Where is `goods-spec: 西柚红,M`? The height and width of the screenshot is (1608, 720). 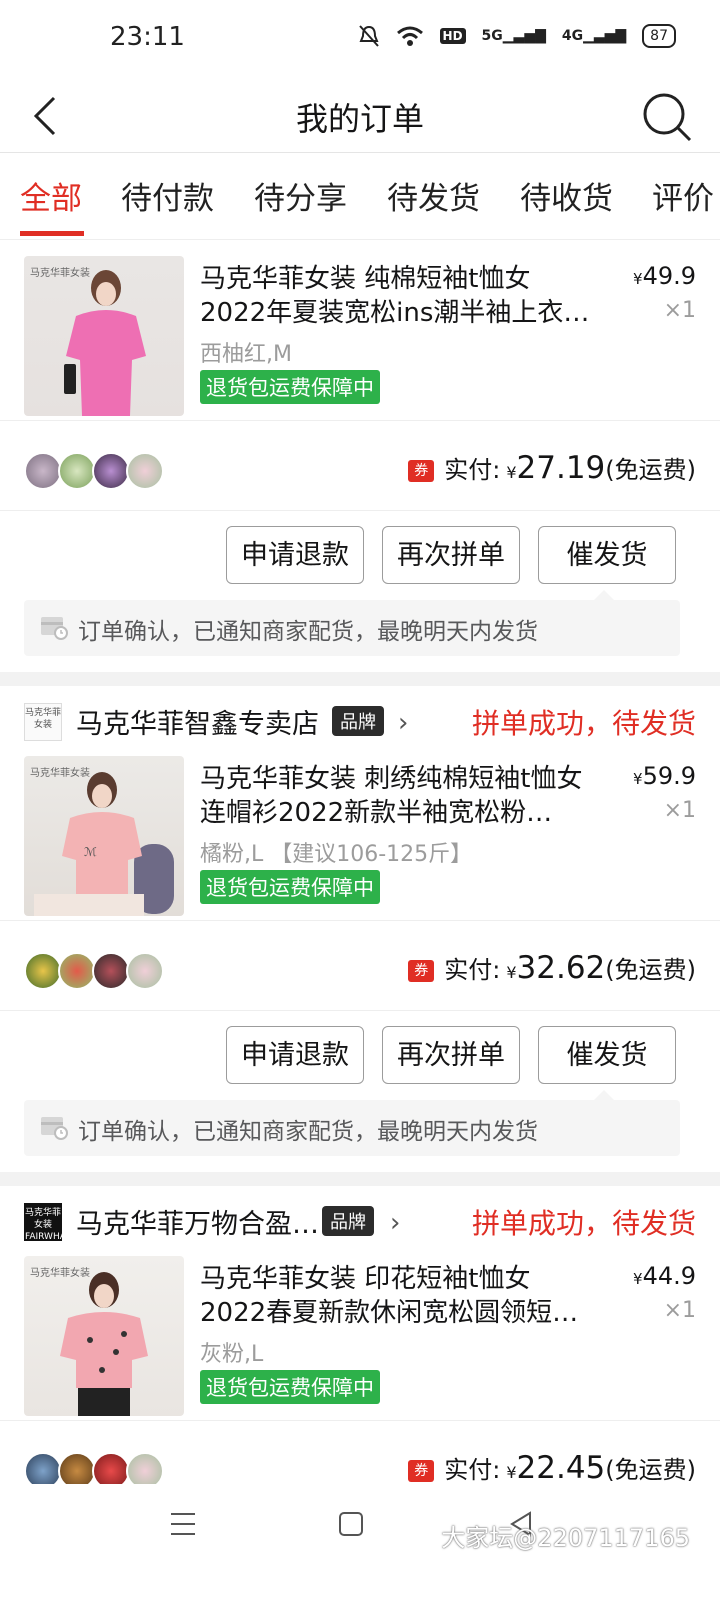 goods-spec: 西柚红,M is located at coordinates (246, 354).